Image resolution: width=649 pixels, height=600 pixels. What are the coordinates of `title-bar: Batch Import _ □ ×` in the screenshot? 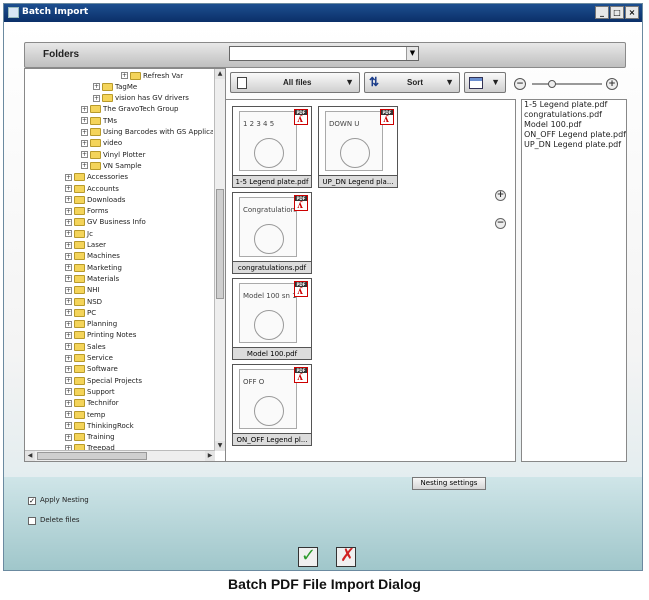 It's located at (323, 13).